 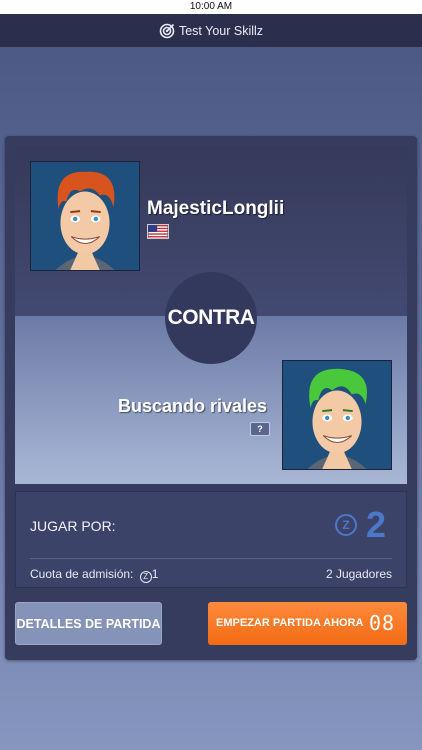 I want to click on us-flag-icon, so click(x=158, y=231).